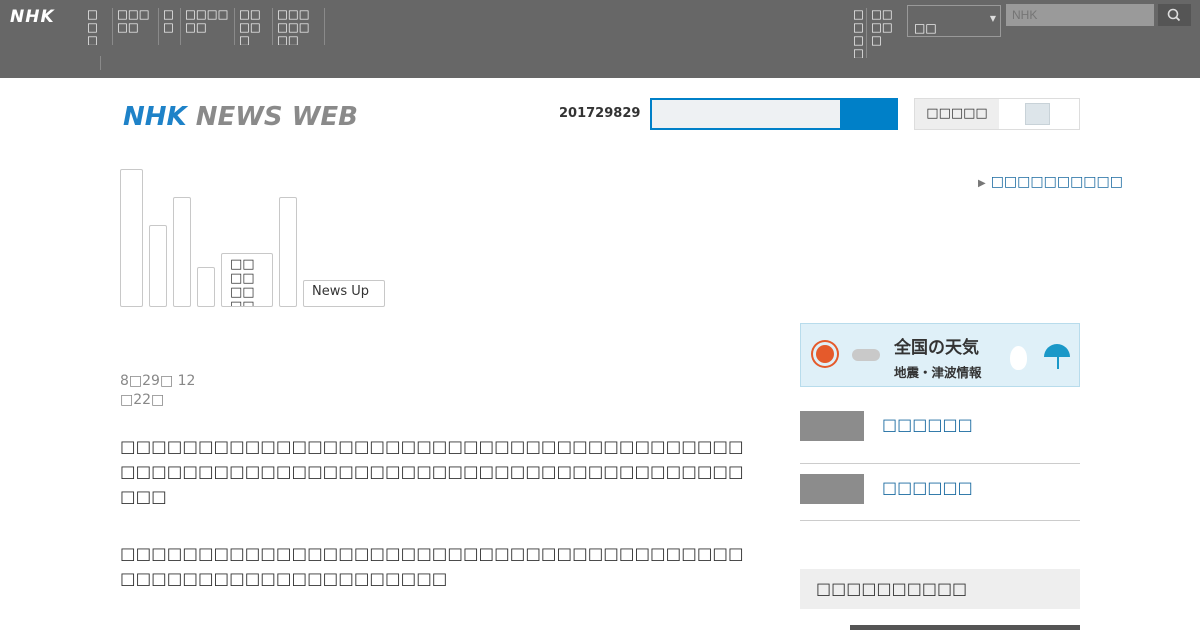 Image resolution: width=1200 pixels, height=630 pixels. Describe the element at coordinates (1057, 350) in the screenshot. I see `umbrella-icon` at that location.